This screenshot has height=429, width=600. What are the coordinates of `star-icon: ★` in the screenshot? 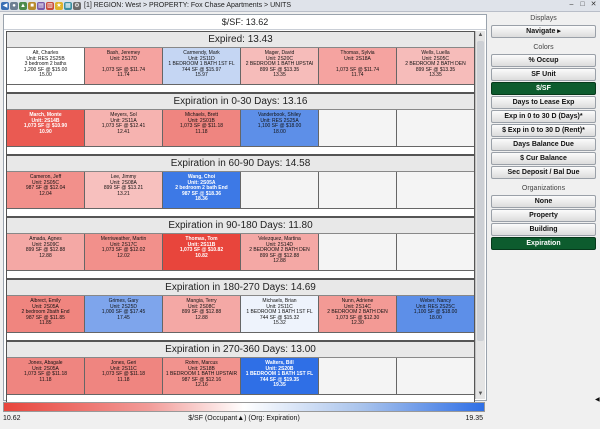 It's located at (59, 5).